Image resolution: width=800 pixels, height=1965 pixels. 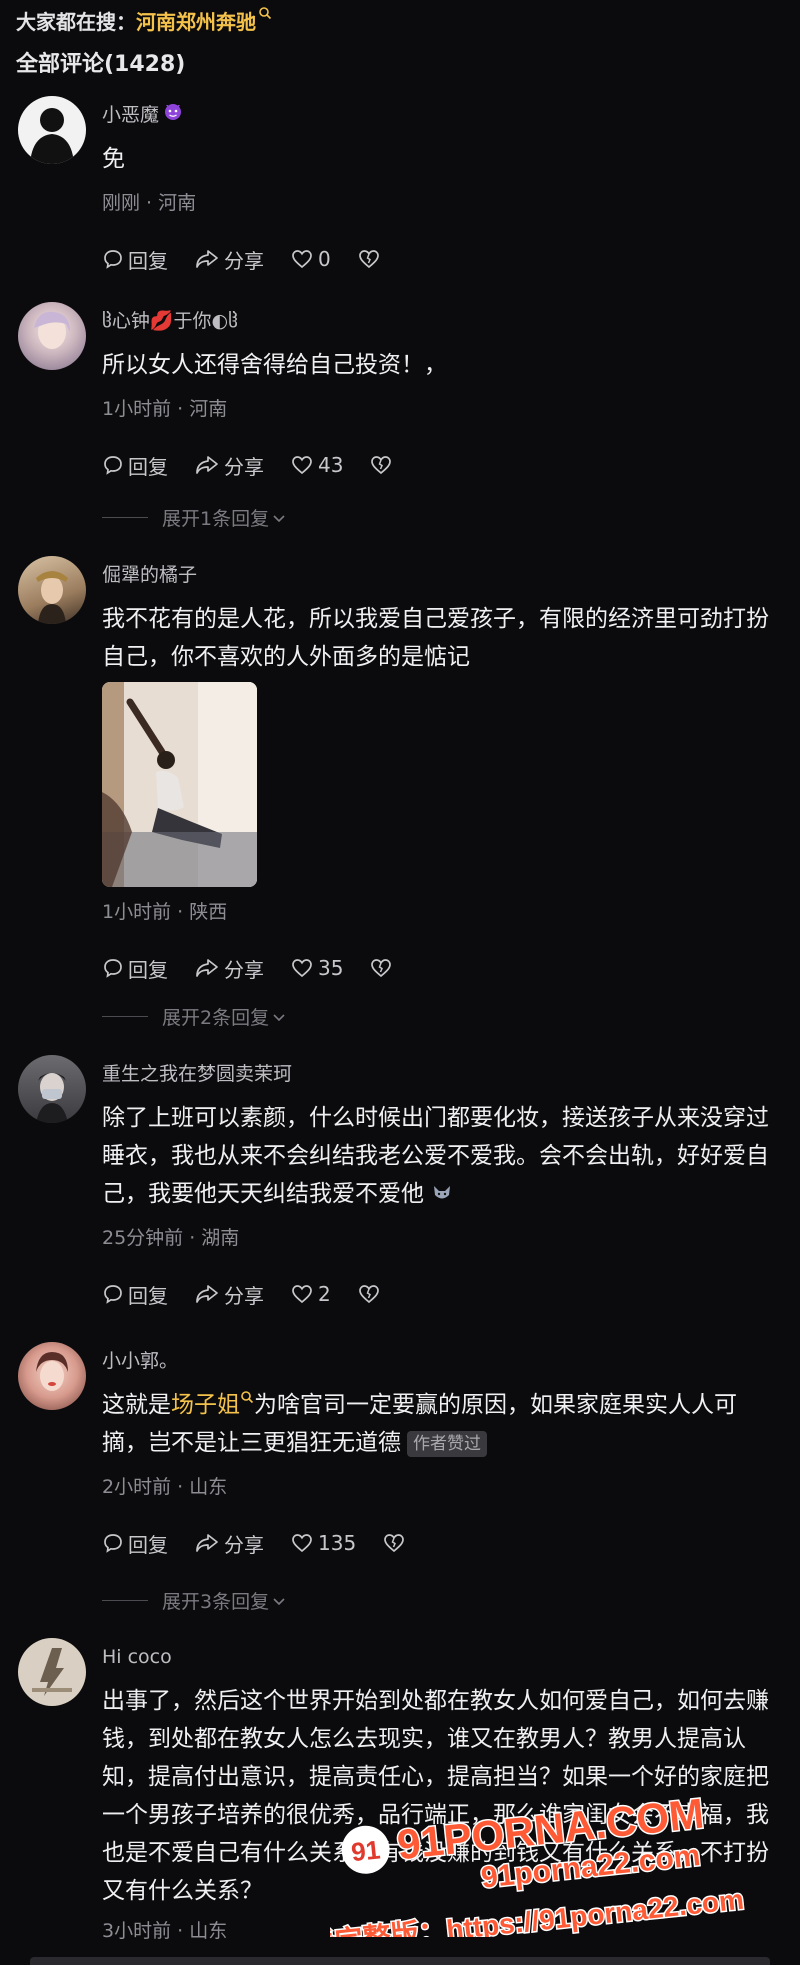 I want to click on expand-replies-button: 展开3条回复, so click(x=194, y=1600).